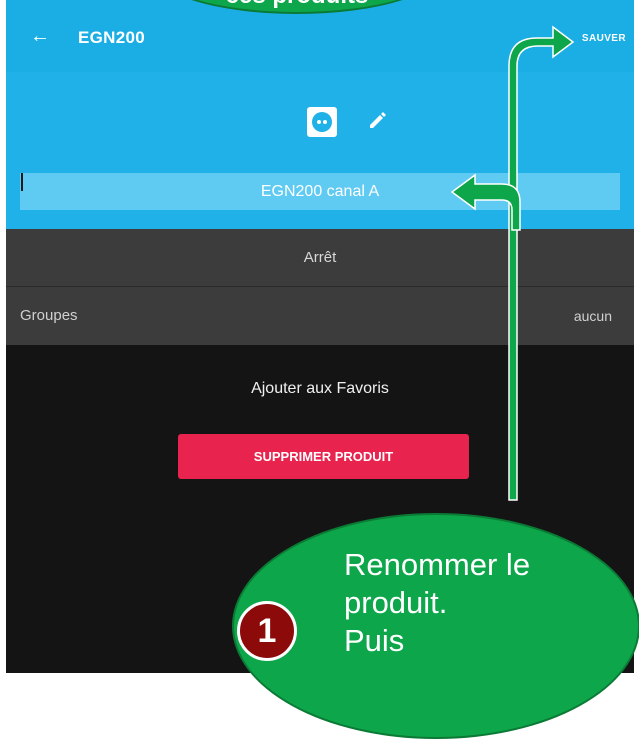 This screenshot has height=739, width=639. What do you see at coordinates (541, 263) in the screenshot?
I see `arrow-to-save` at bounding box center [541, 263].